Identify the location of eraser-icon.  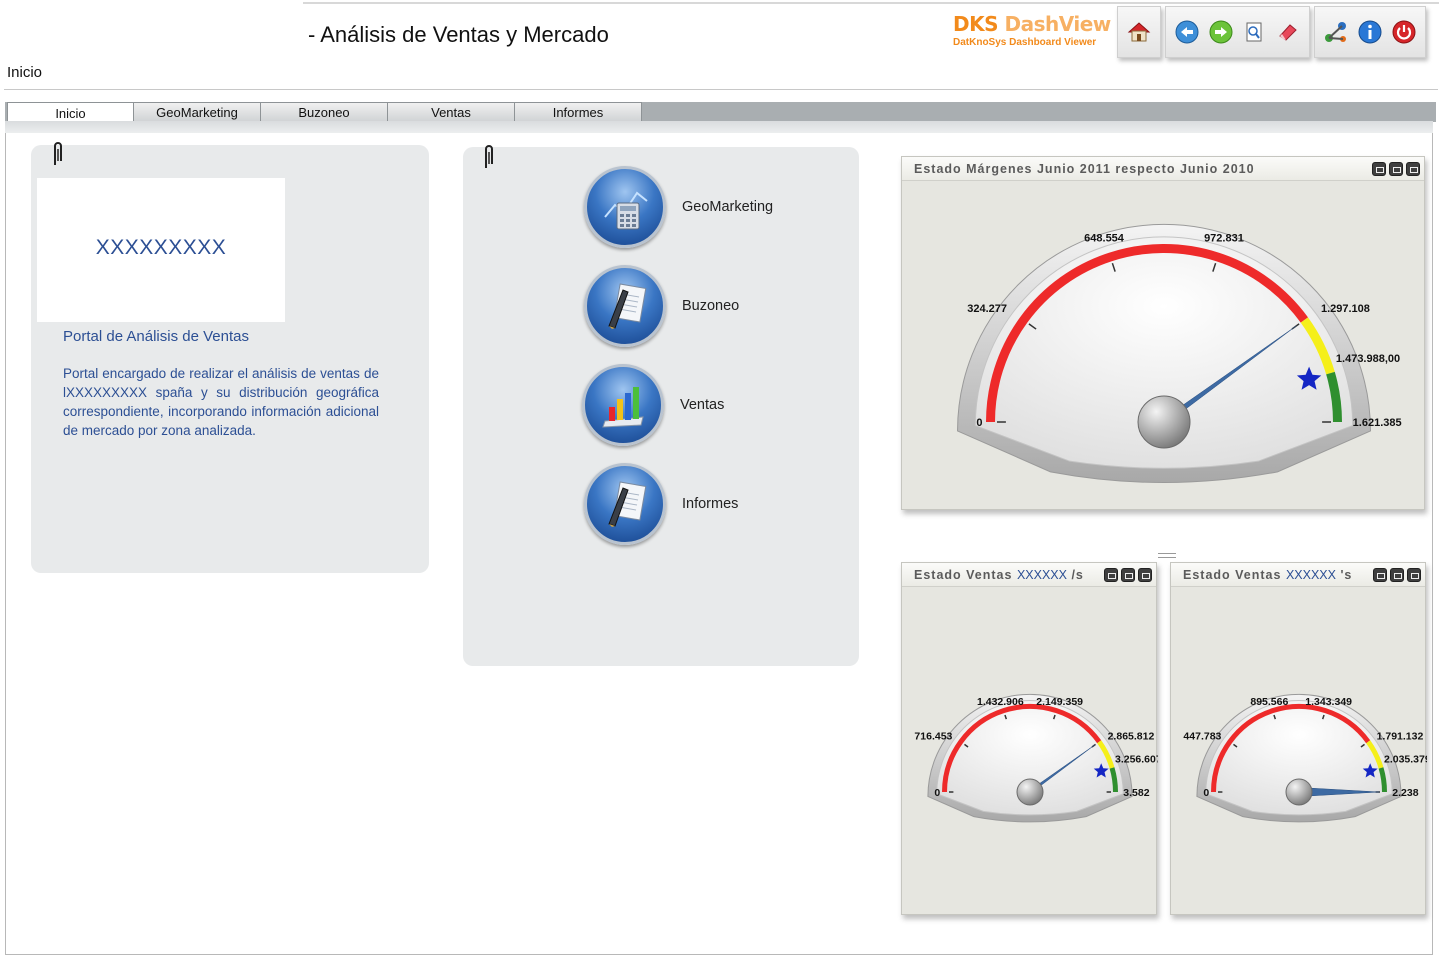
(1288, 32).